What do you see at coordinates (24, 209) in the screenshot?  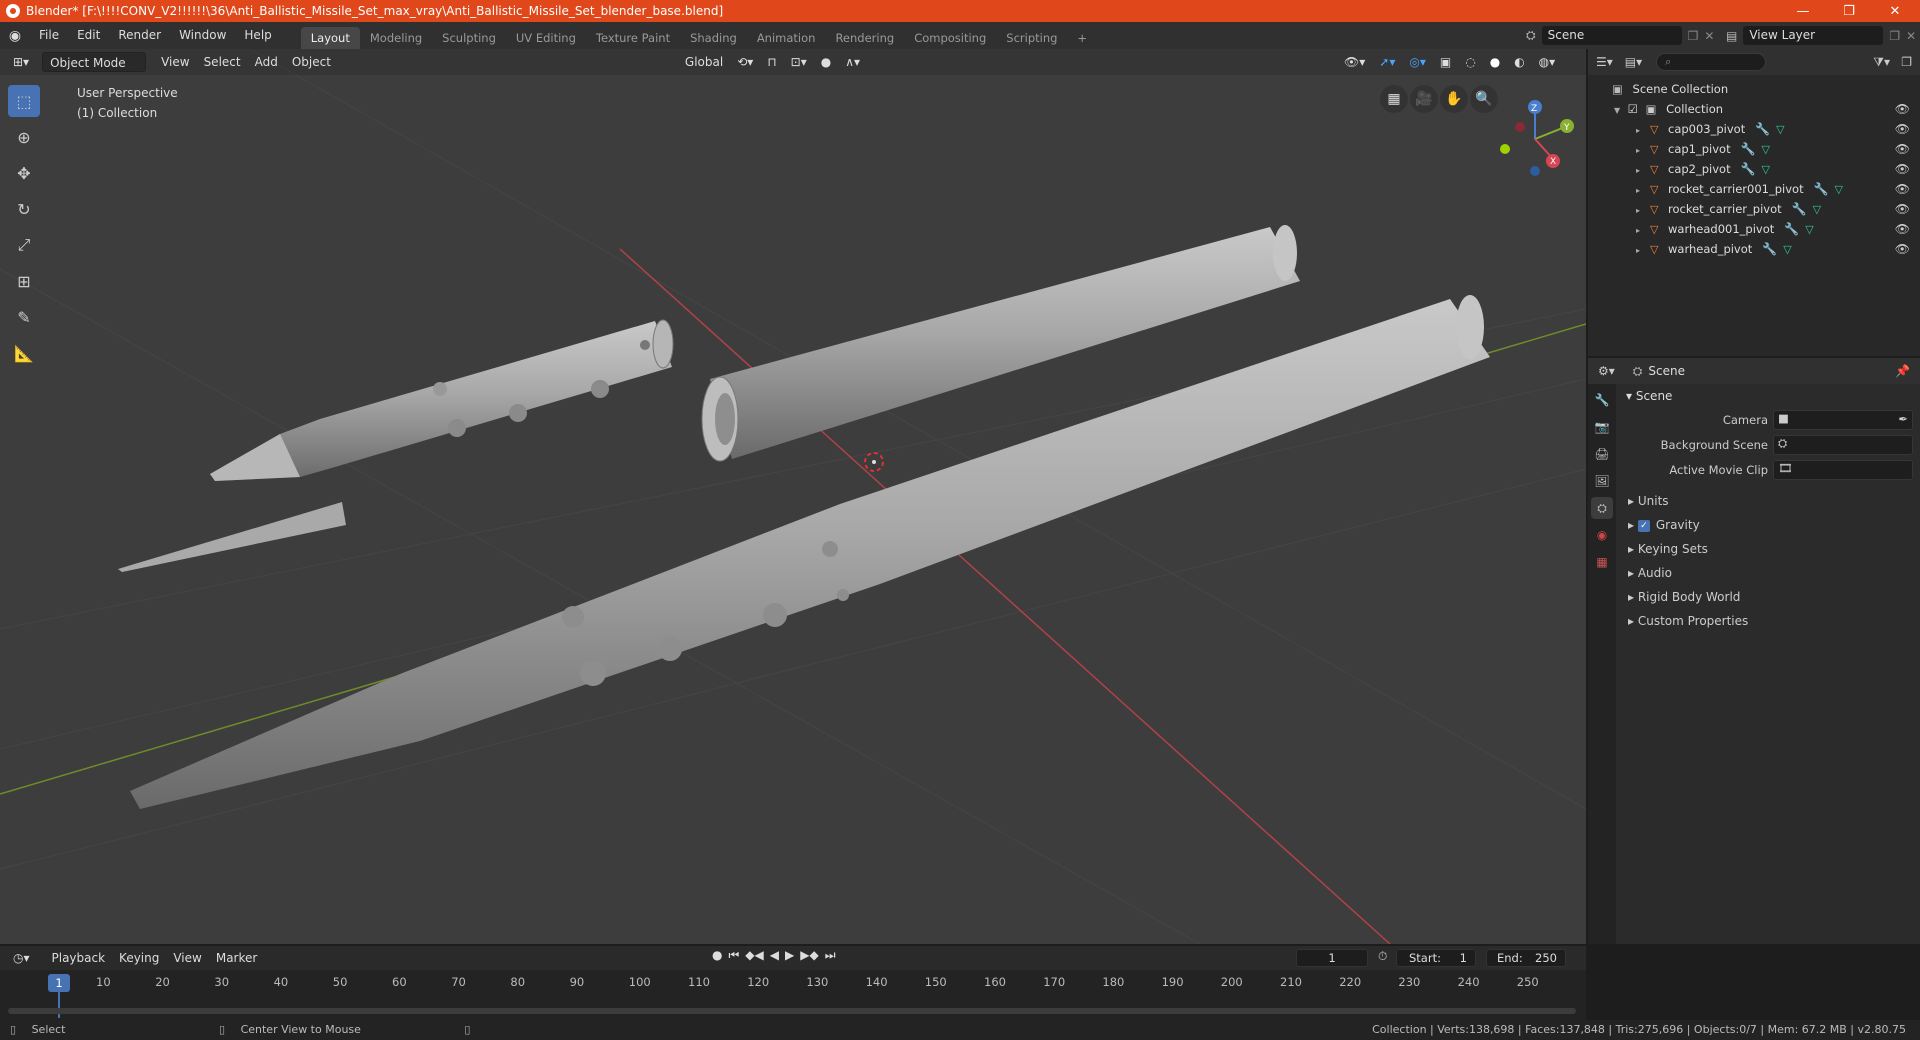 I see `rotate-tool-icon: ↻` at bounding box center [24, 209].